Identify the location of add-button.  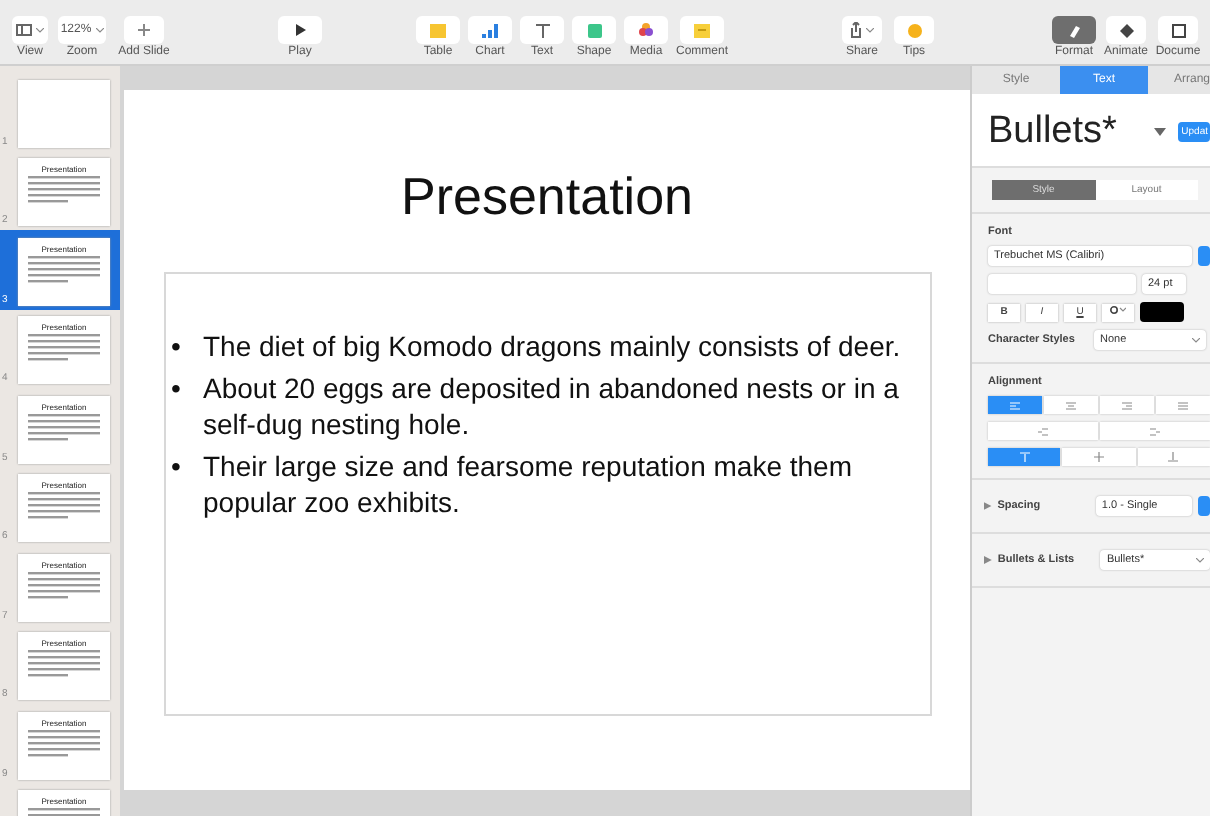
(144, 30).